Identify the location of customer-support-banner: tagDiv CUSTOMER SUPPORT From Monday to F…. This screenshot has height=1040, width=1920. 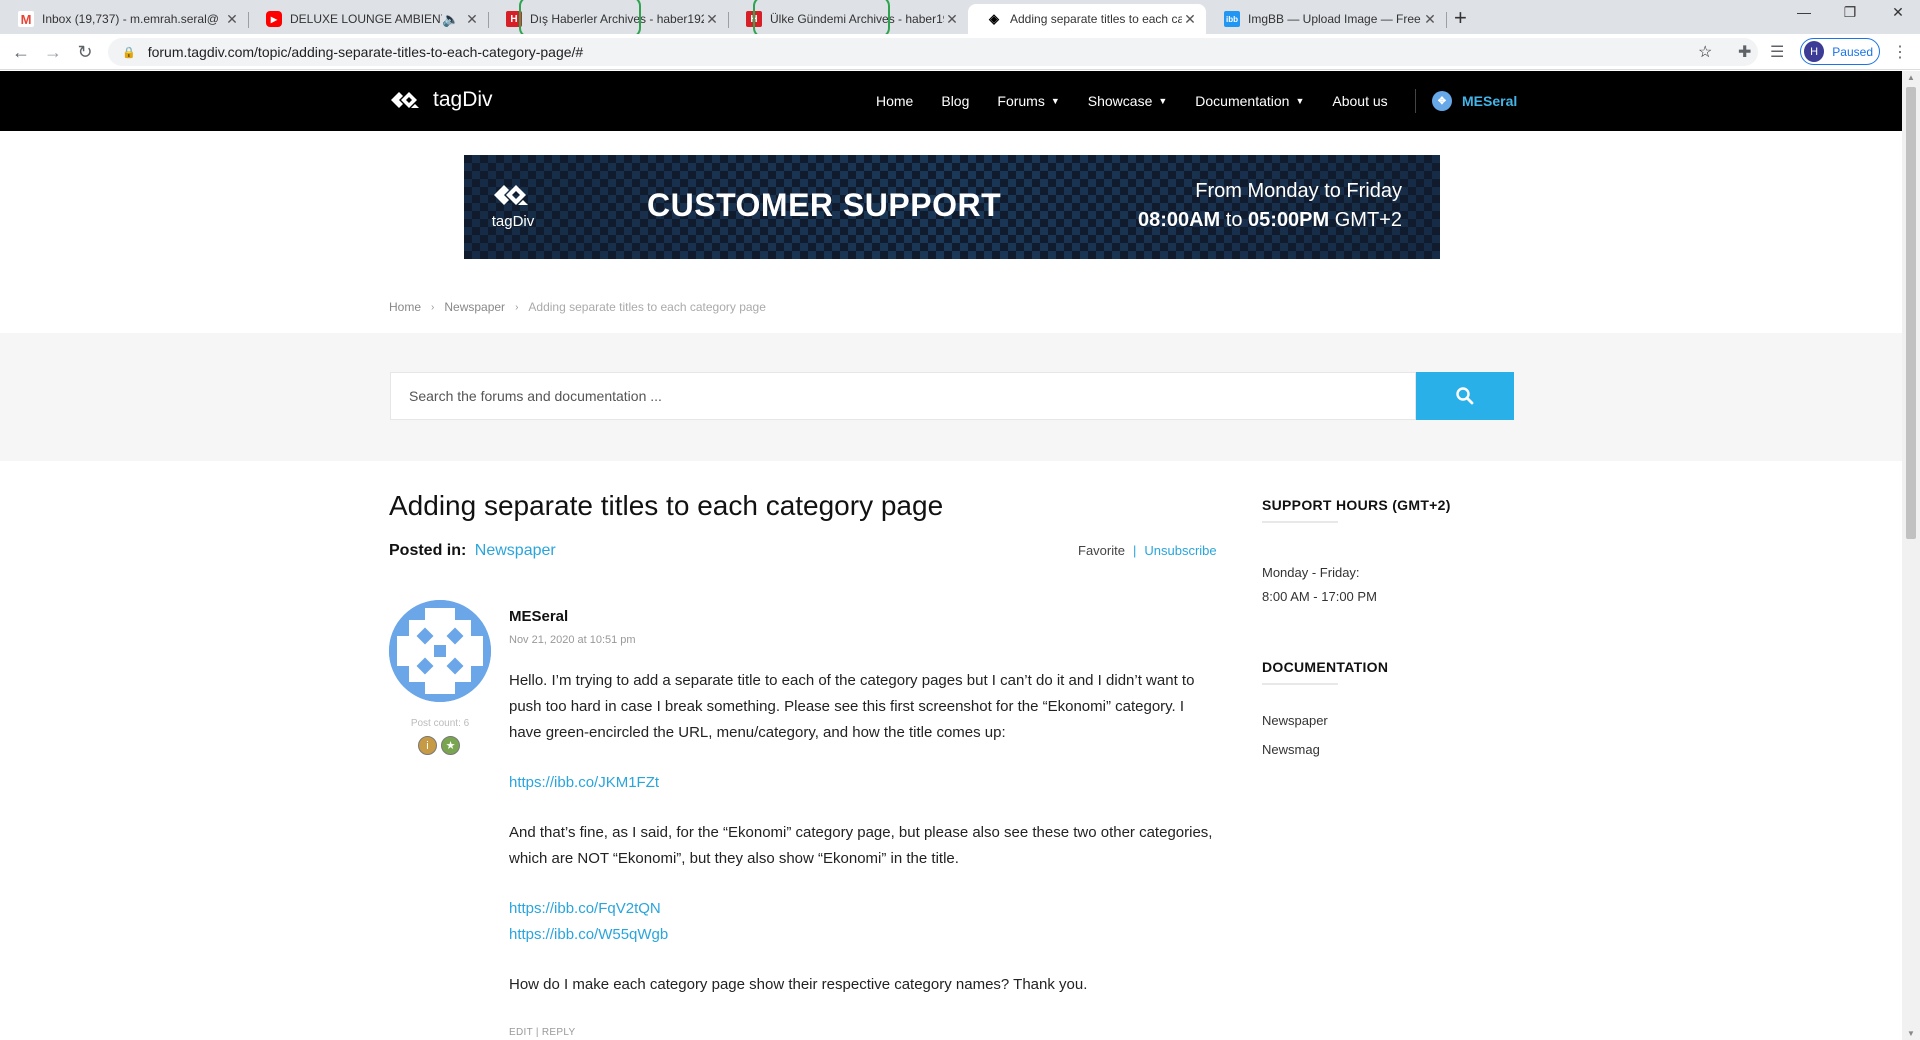
(952, 207).